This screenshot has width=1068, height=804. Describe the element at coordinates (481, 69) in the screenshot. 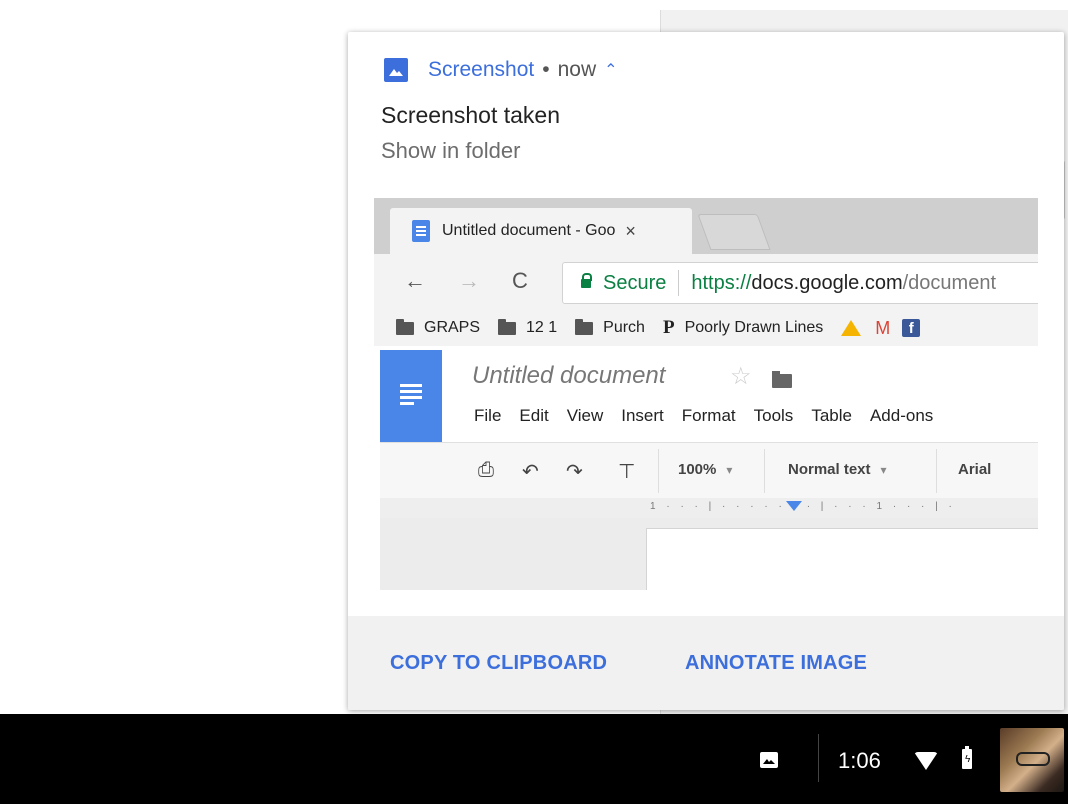

I see `app-name: Screenshot` at that location.